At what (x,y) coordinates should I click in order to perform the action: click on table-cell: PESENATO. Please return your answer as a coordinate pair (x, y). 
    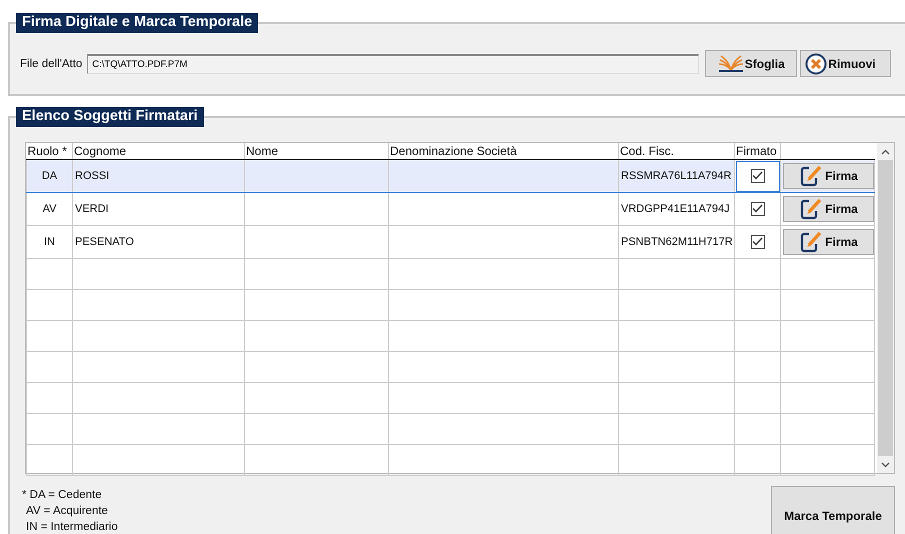
    Looking at the image, I should click on (158, 242).